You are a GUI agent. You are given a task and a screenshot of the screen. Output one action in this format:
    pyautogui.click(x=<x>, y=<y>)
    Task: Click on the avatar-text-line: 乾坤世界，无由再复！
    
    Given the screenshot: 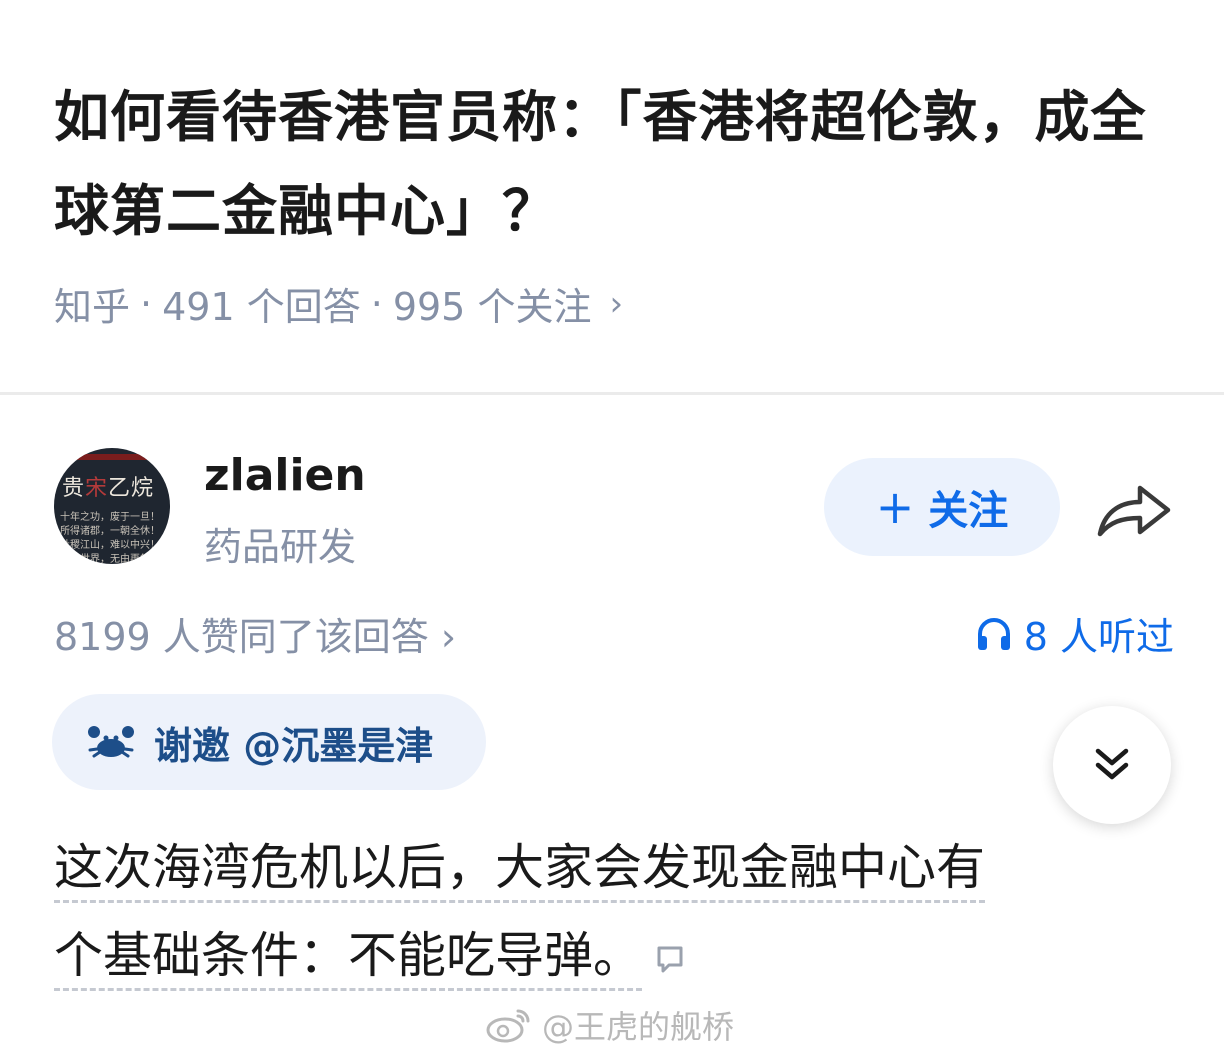 What is the action you would take?
    pyautogui.click(x=110, y=559)
    